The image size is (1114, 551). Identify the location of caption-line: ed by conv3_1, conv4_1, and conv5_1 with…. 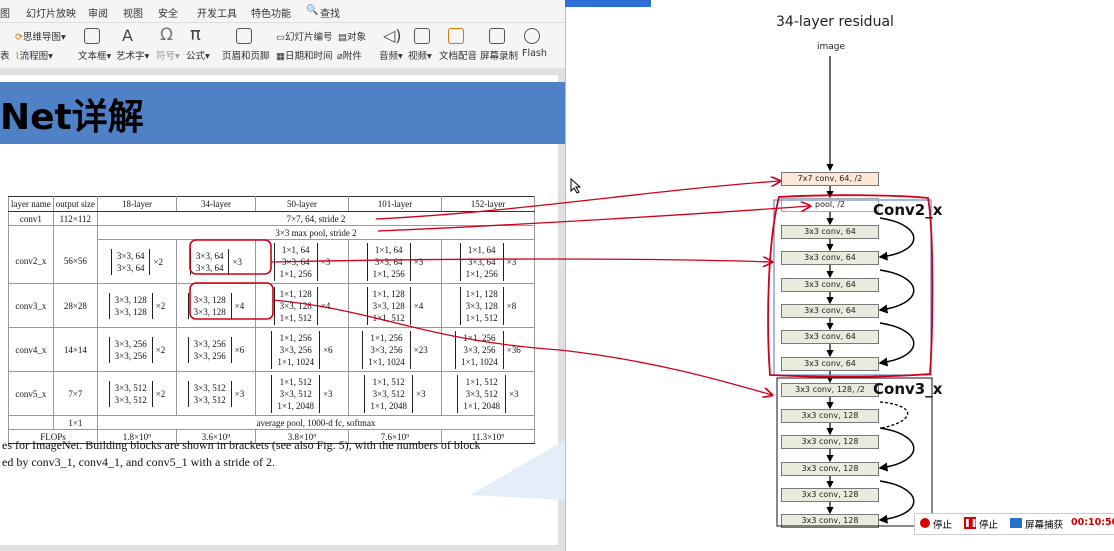
(138, 462).